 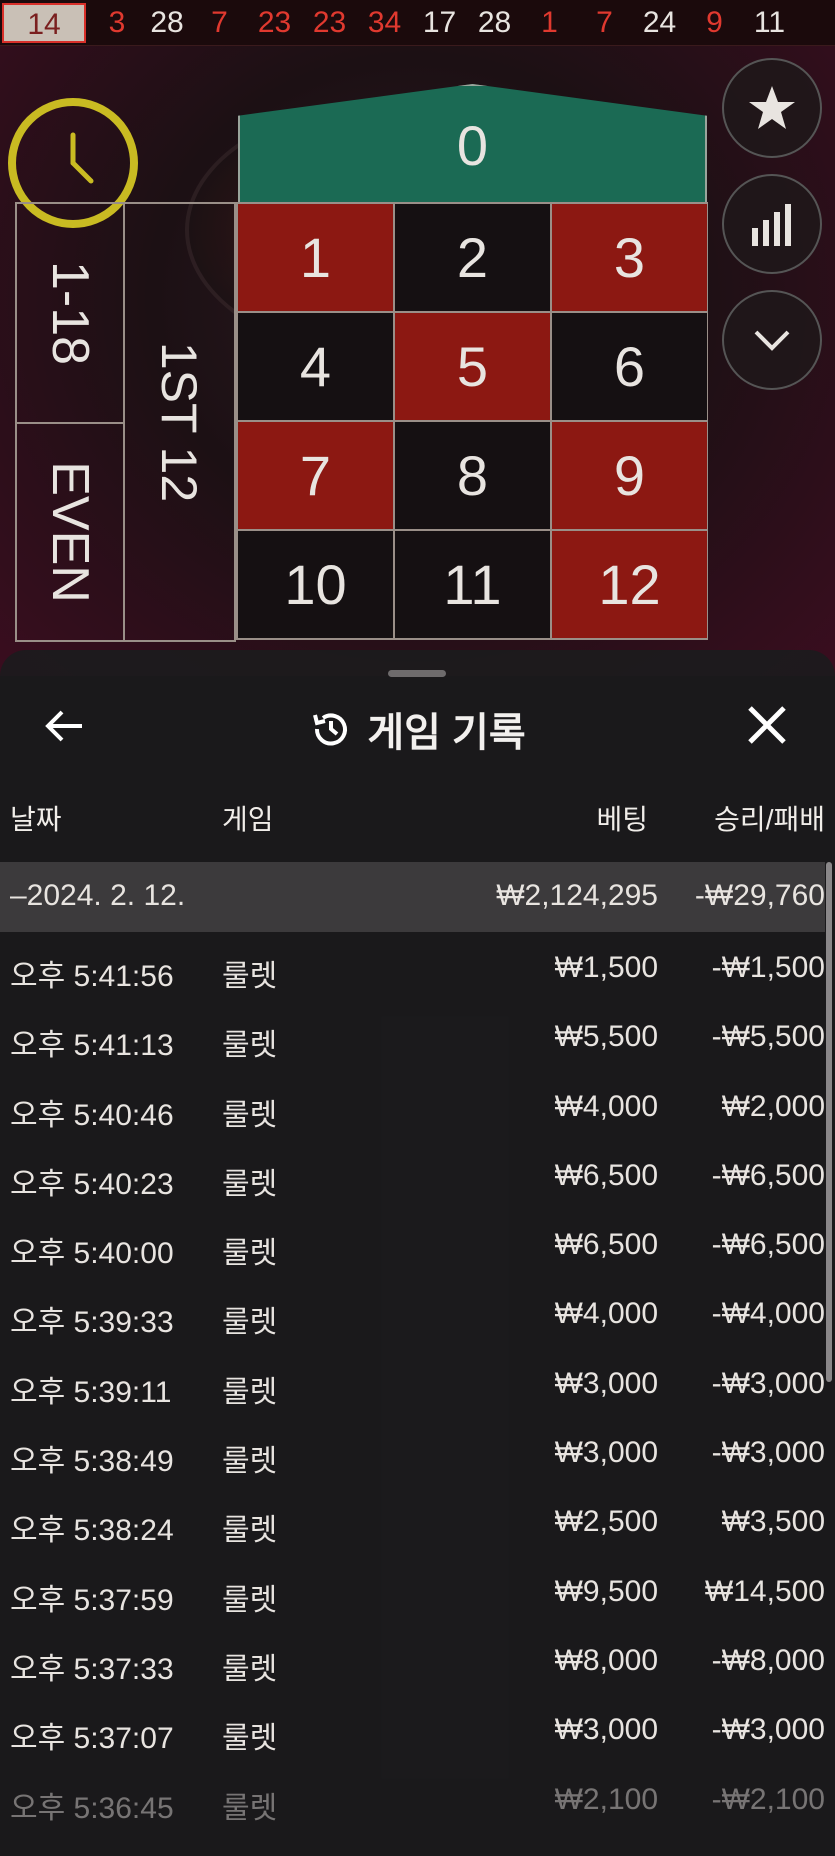 I want to click on recent-result-1: 3, so click(x=117, y=22).